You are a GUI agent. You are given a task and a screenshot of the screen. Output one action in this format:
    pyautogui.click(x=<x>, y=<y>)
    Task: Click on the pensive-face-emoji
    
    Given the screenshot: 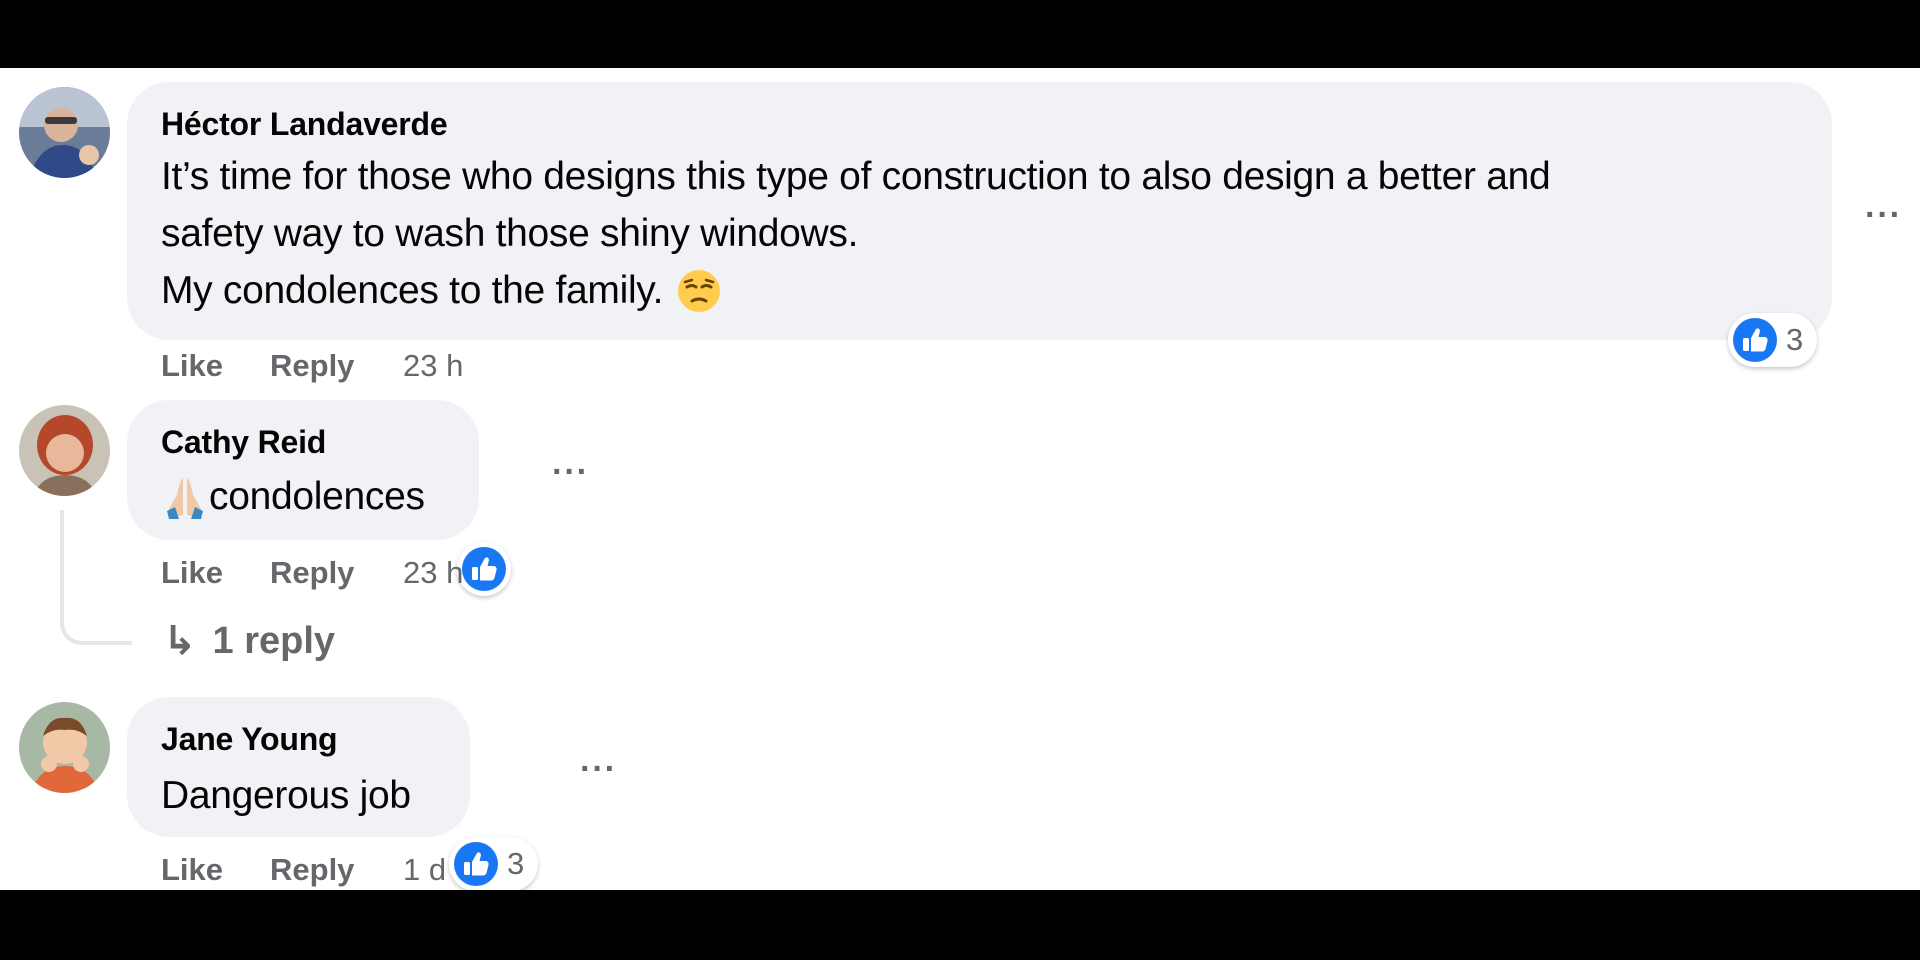 What is the action you would take?
    pyautogui.click(x=699, y=290)
    